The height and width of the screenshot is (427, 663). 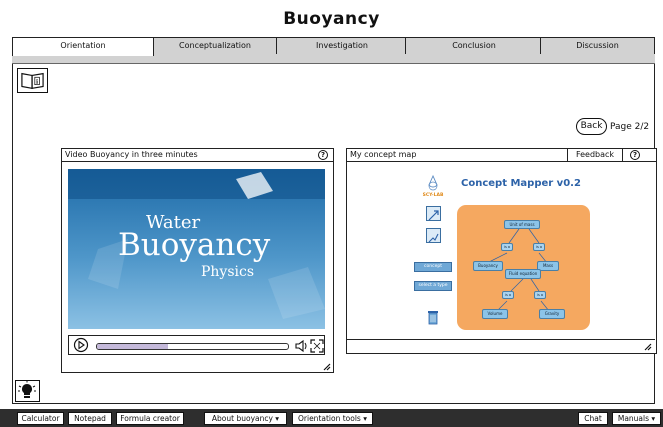 I want to click on video-help-icon: ?, so click(x=323, y=155).